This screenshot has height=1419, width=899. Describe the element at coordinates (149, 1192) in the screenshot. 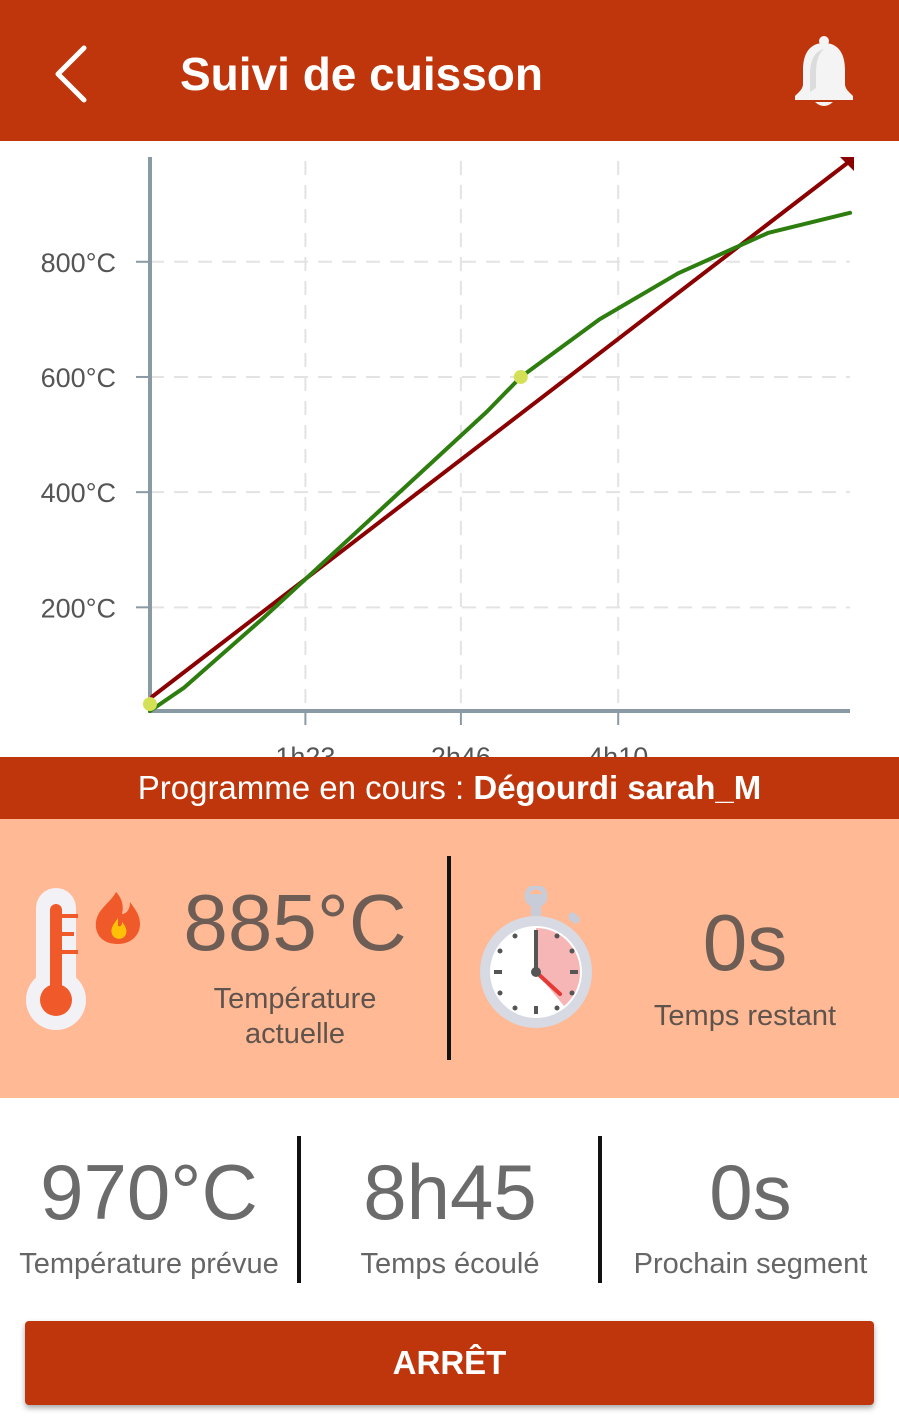

I see `planned-temperature-value: 970°C` at that location.